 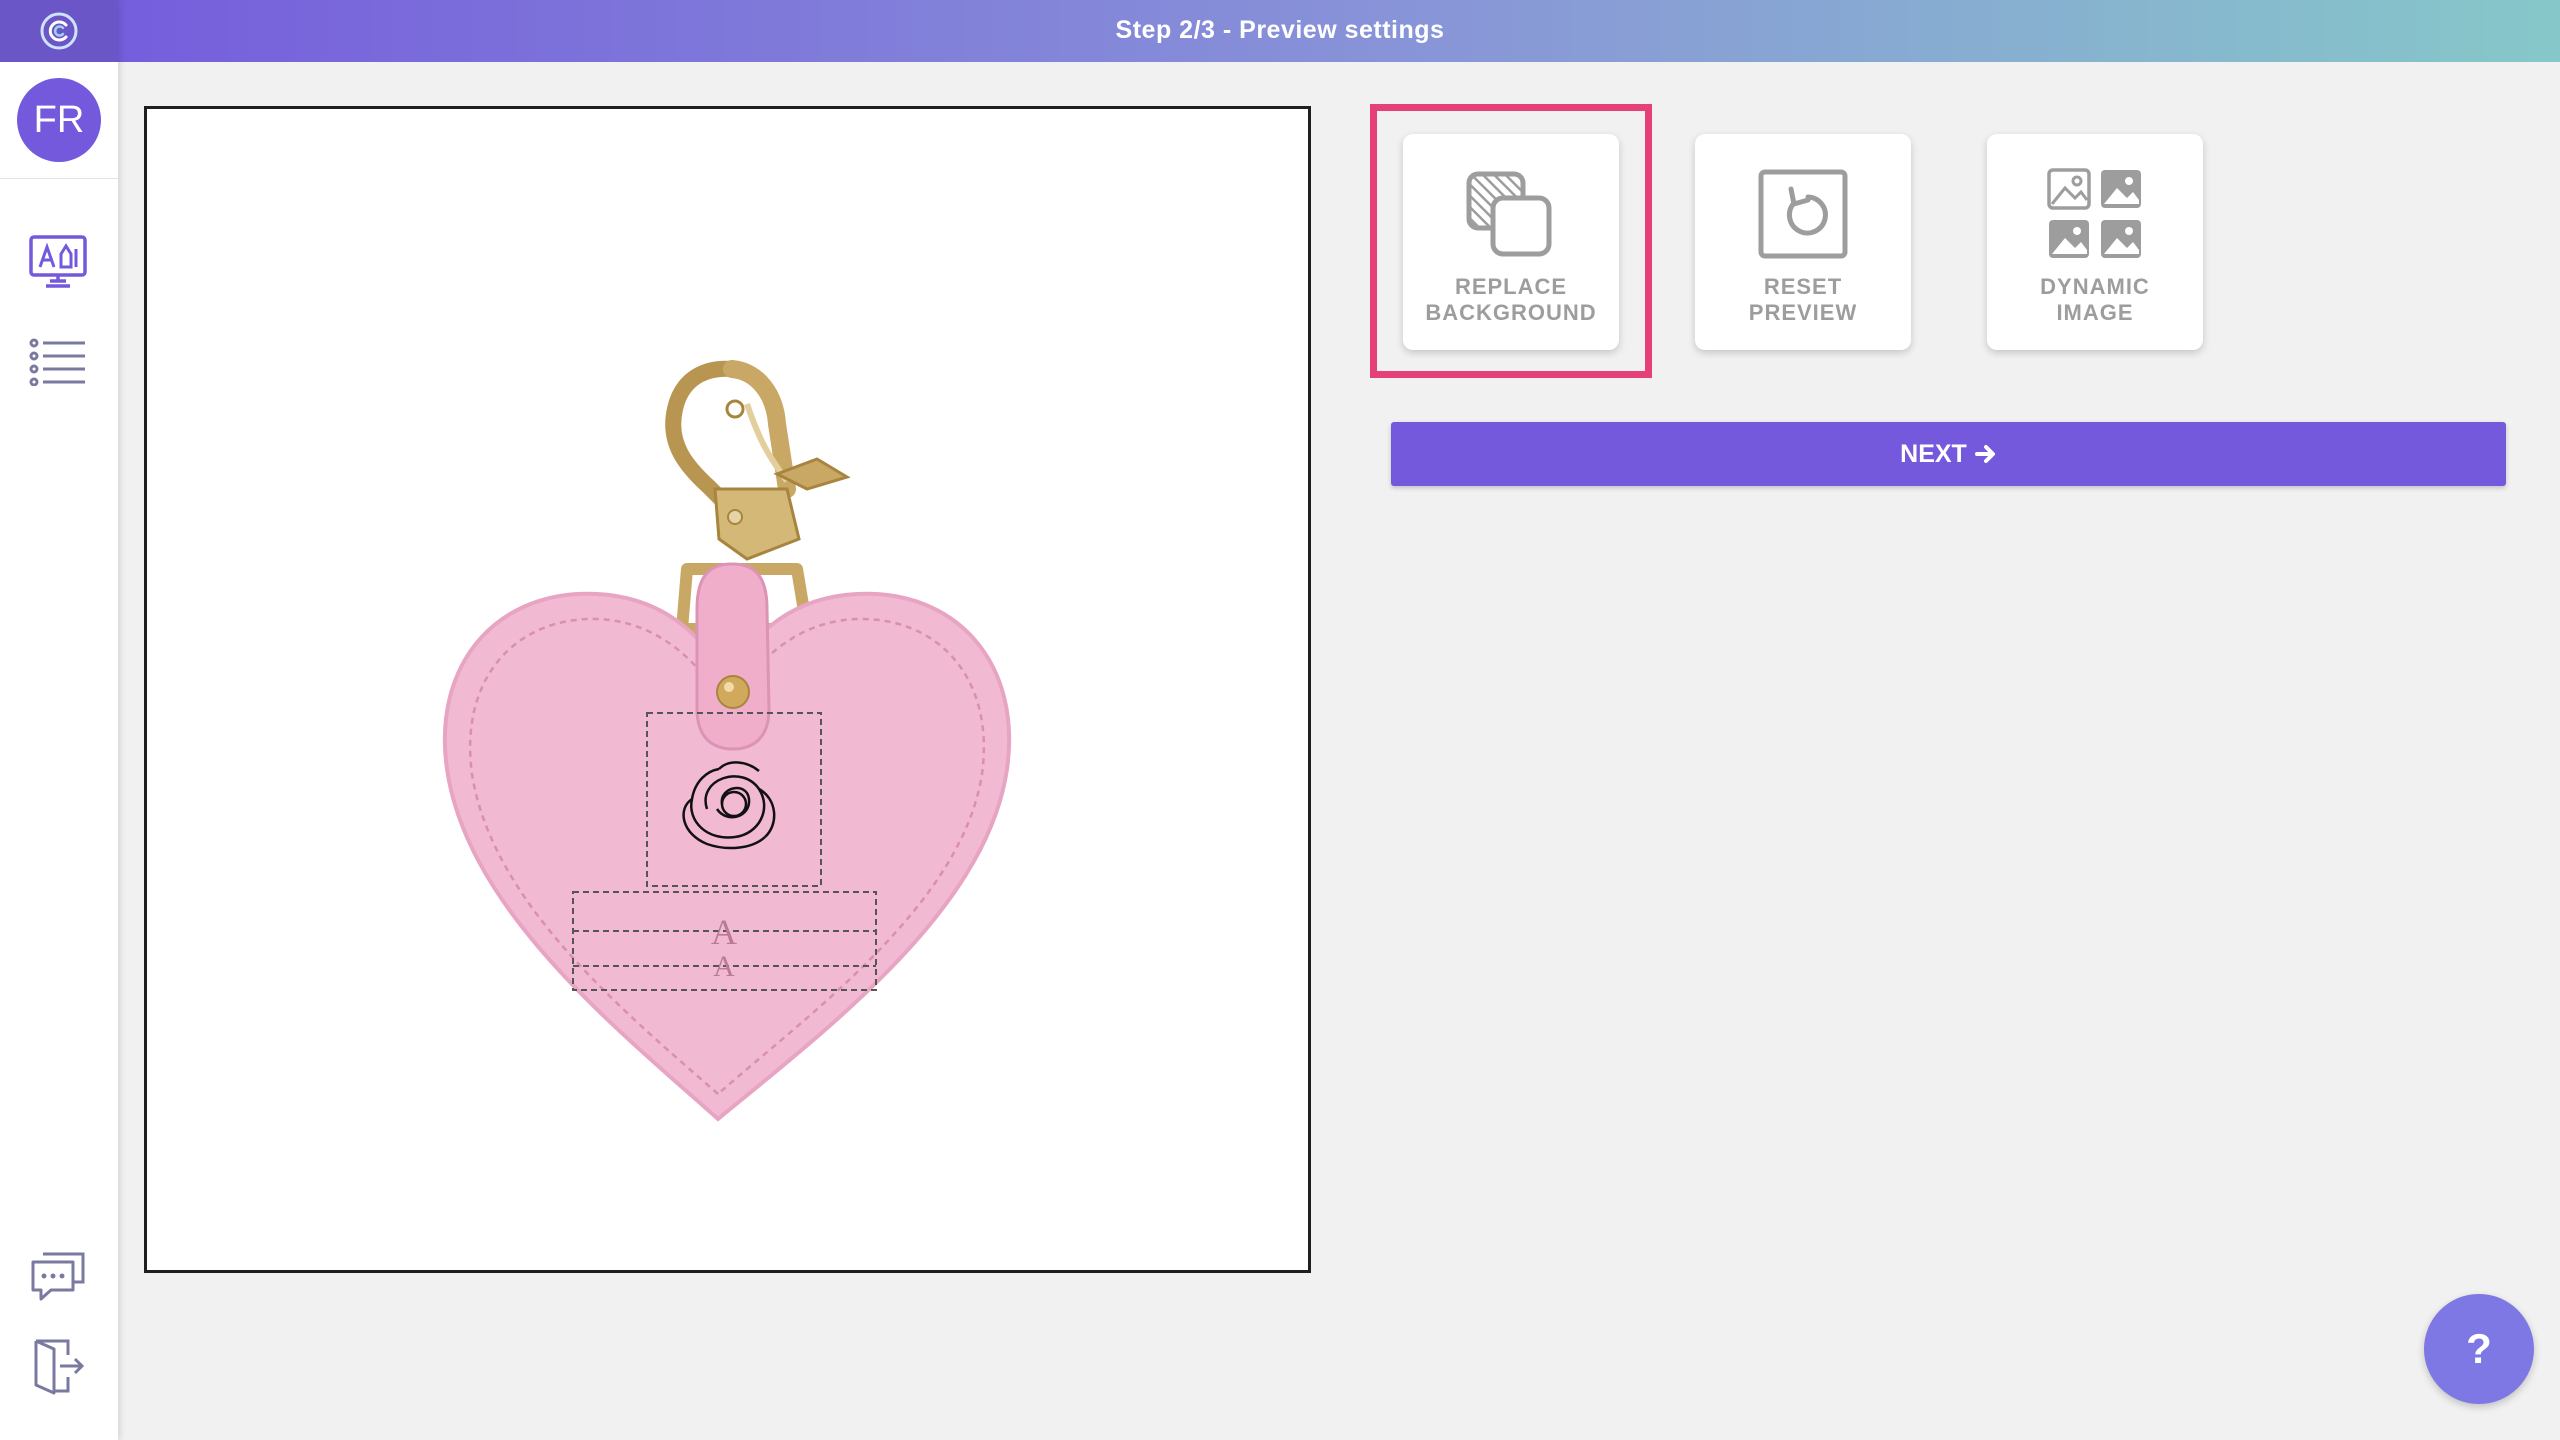 I want to click on help-icon: ?, so click(x=2479, y=1348).